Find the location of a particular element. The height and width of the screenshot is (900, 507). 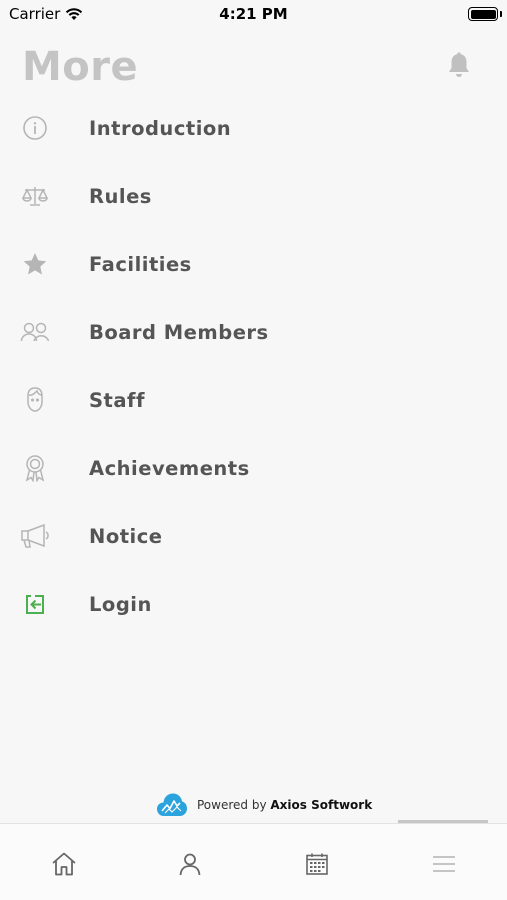

star-icon is located at coordinates (35, 264).